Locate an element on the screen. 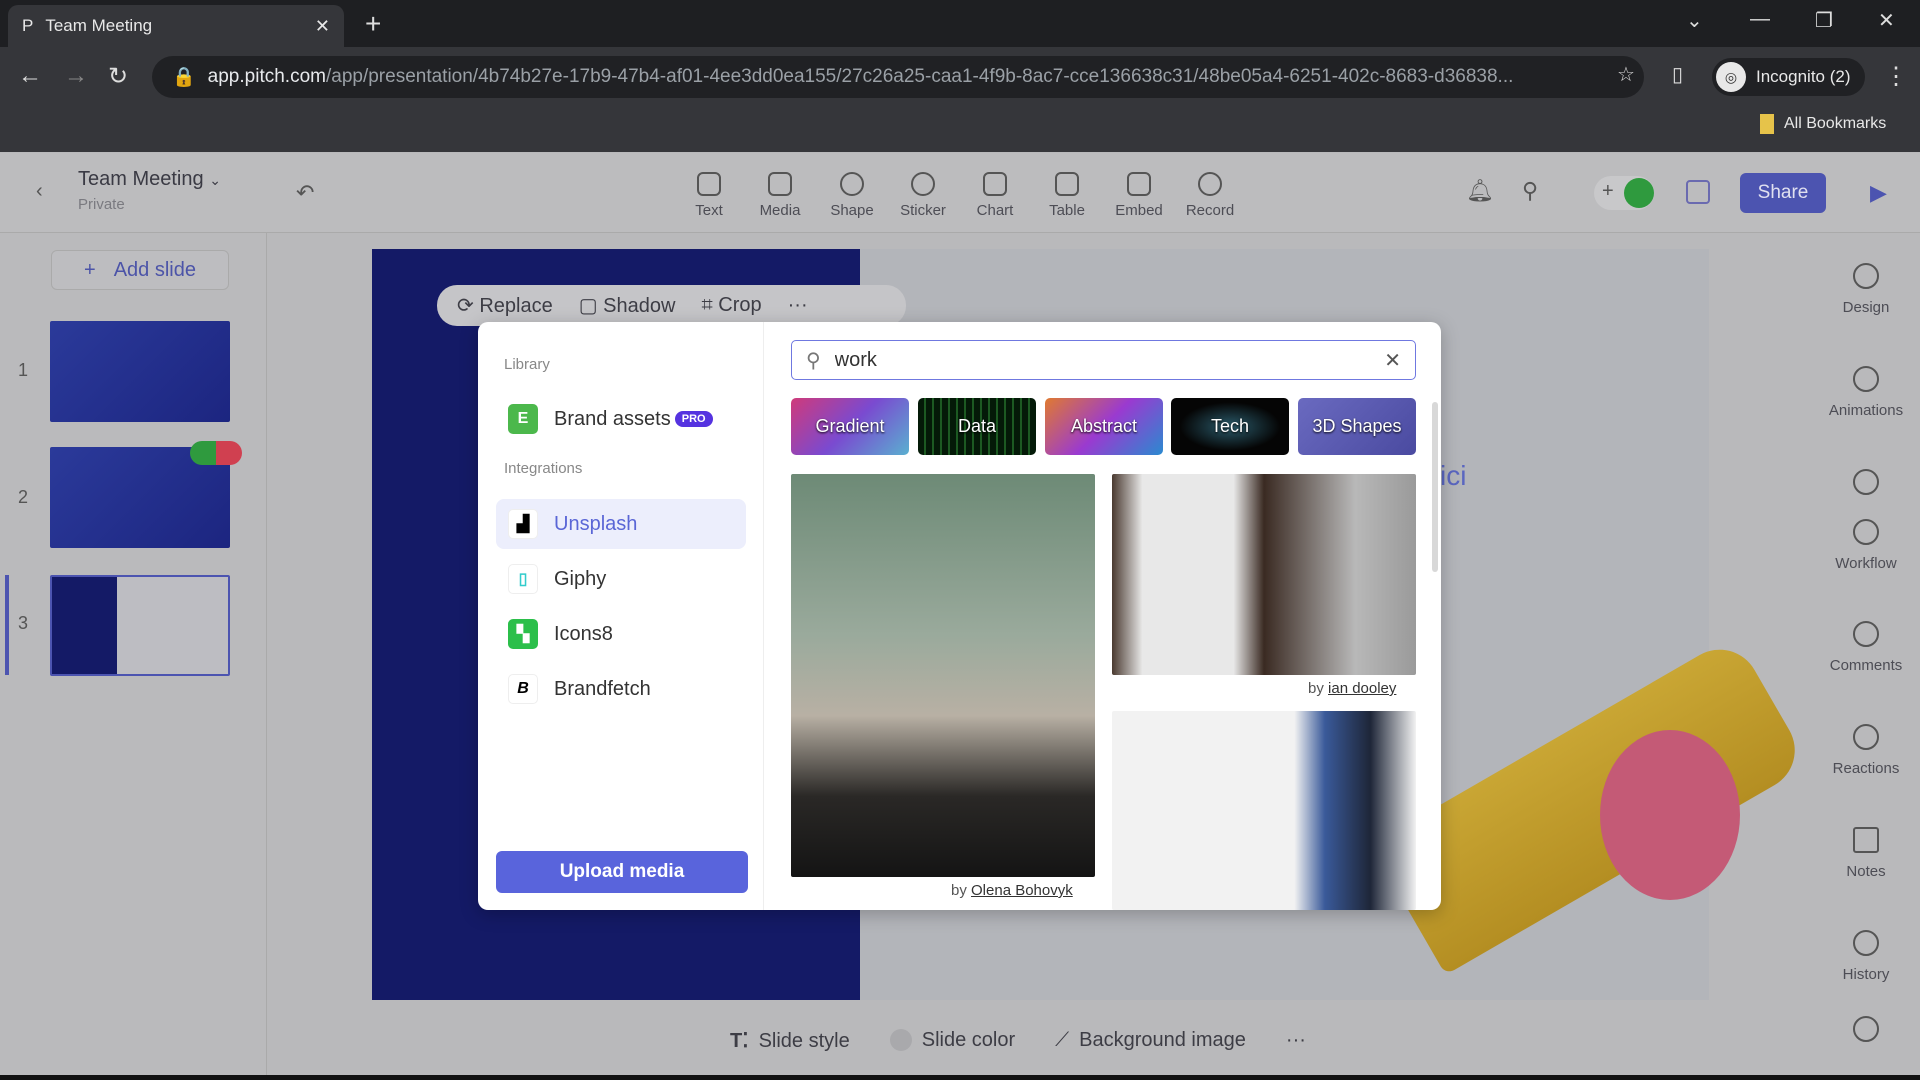 The image size is (1920, 1080). pro-badge: PRO is located at coordinates (693, 419).